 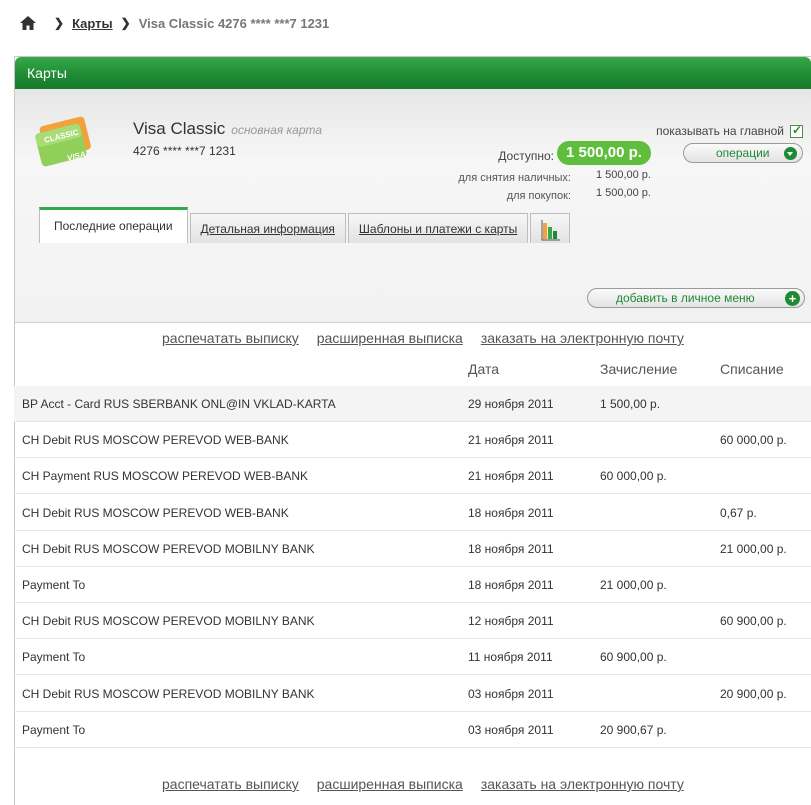 What do you see at coordinates (484, 369) in the screenshot?
I see `column-date: Дата` at bounding box center [484, 369].